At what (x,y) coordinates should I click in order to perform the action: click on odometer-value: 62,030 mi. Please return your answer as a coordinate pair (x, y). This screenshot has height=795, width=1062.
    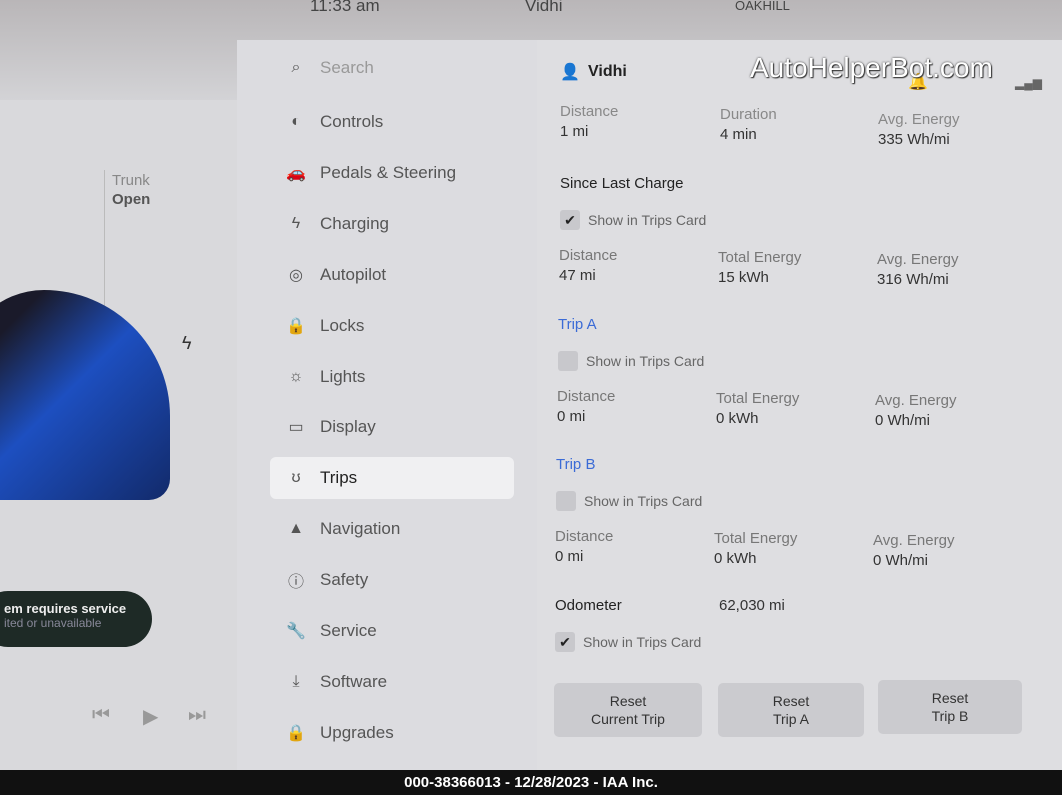
    Looking at the image, I should click on (752, 605).